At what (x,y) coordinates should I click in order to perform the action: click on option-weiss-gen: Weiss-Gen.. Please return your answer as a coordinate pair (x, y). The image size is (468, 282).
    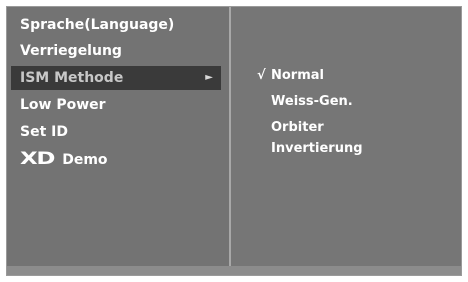
    Looking at the image, I should click on (312, 102).